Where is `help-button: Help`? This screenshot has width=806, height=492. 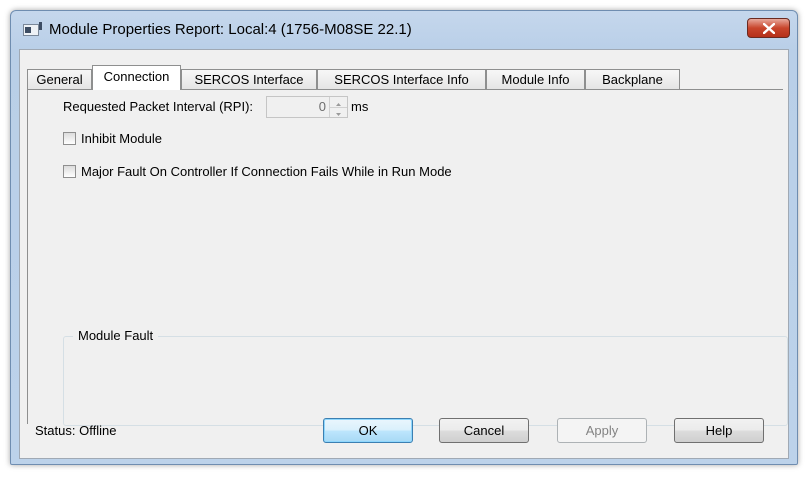
help-button: Help is located at coordinates (719, 430).